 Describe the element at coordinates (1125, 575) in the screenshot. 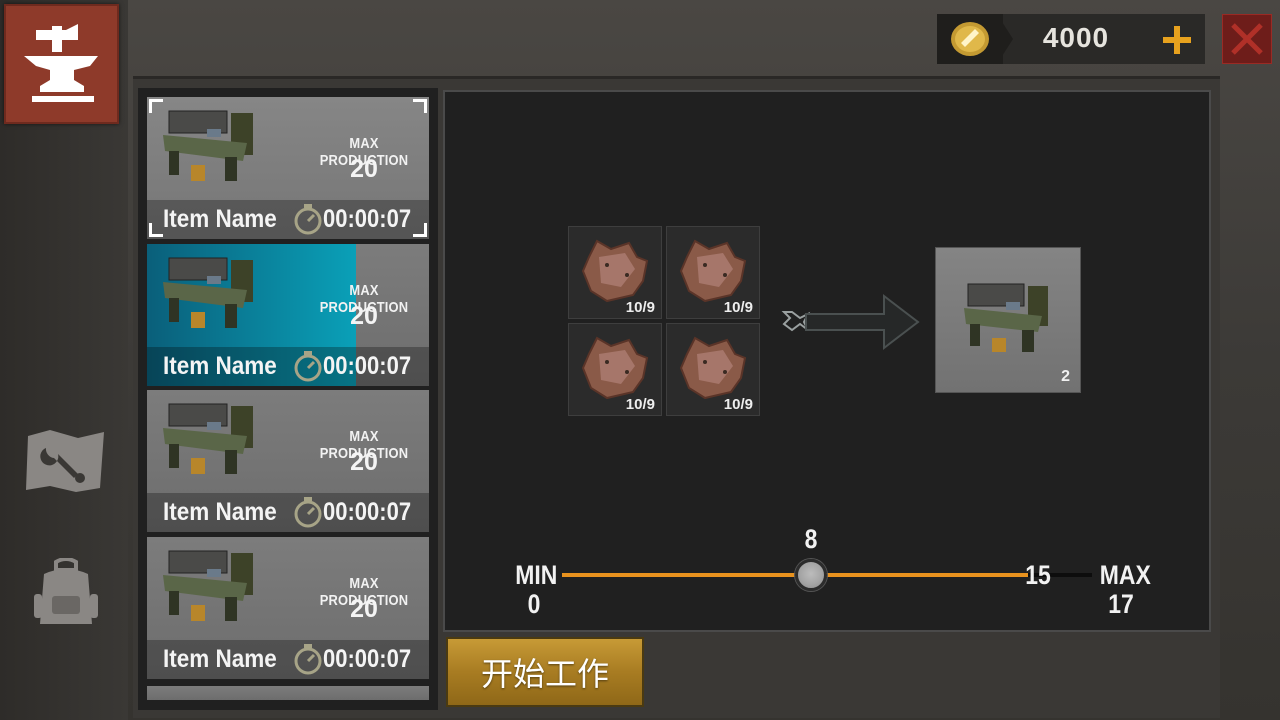

I see `slider-max-label: MAX` at that location.